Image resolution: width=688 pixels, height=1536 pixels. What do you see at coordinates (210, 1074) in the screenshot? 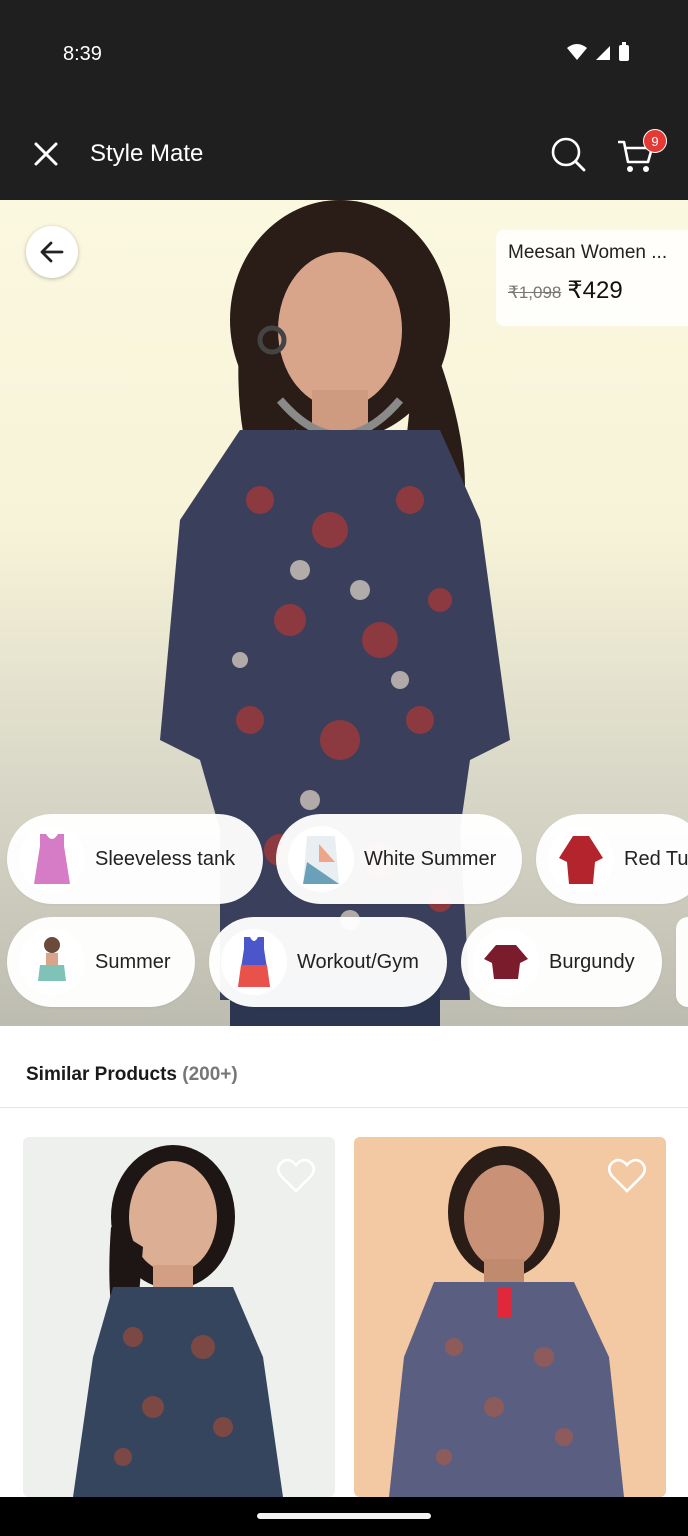
I see `similar-count: (200+)` at bounding box center [210, 1074].